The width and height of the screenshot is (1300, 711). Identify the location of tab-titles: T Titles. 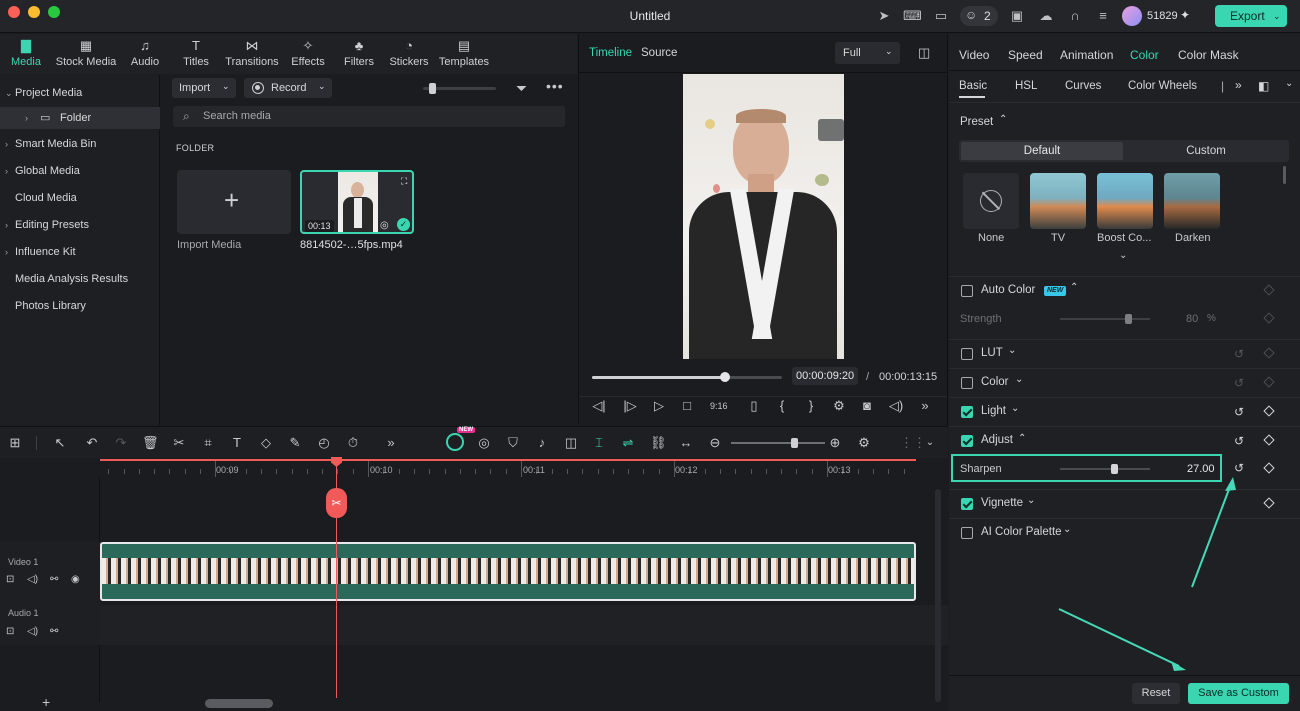
(196, 53).